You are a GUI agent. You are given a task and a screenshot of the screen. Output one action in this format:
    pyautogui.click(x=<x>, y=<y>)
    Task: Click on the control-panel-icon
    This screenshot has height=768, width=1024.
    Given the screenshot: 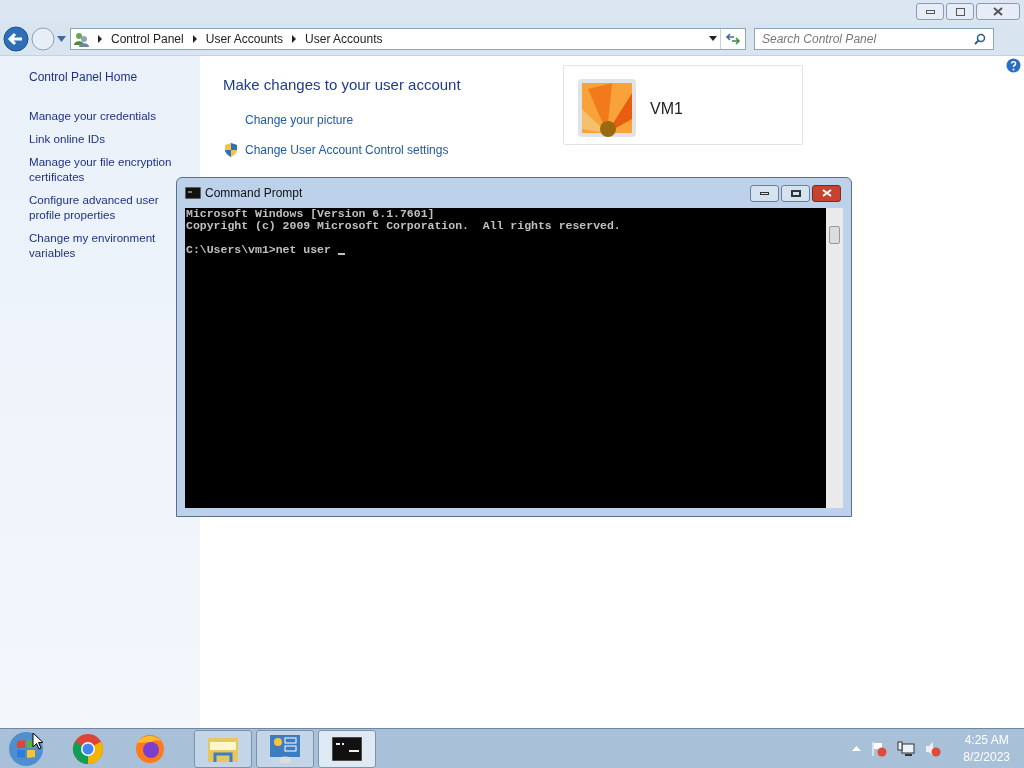 What is the action you would take?
    pyautogui.click(x=285, y=748)
    